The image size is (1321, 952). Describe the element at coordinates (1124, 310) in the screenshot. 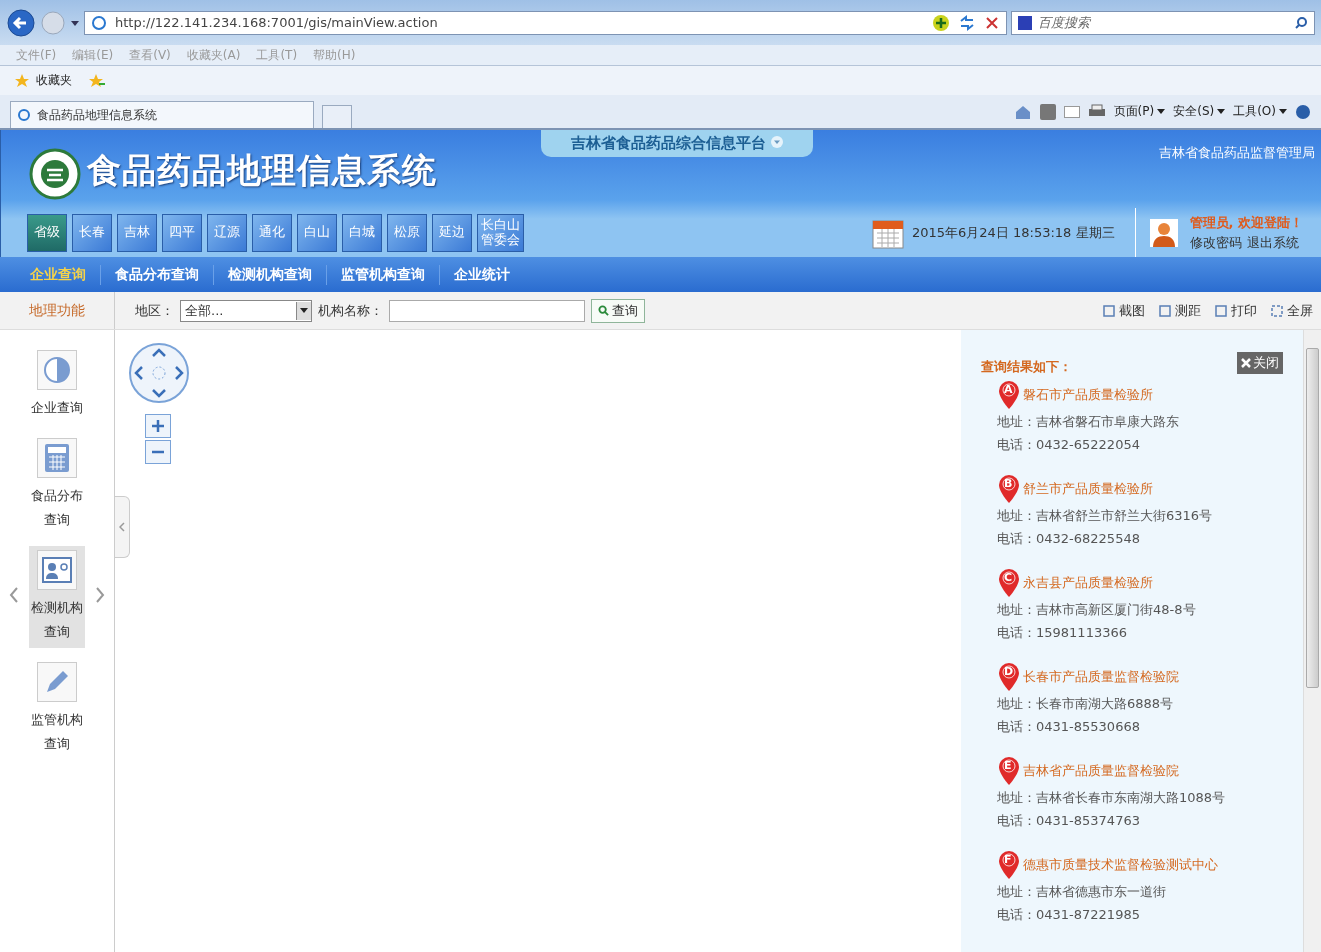

I see `map-tool-button: 截图` at that location.